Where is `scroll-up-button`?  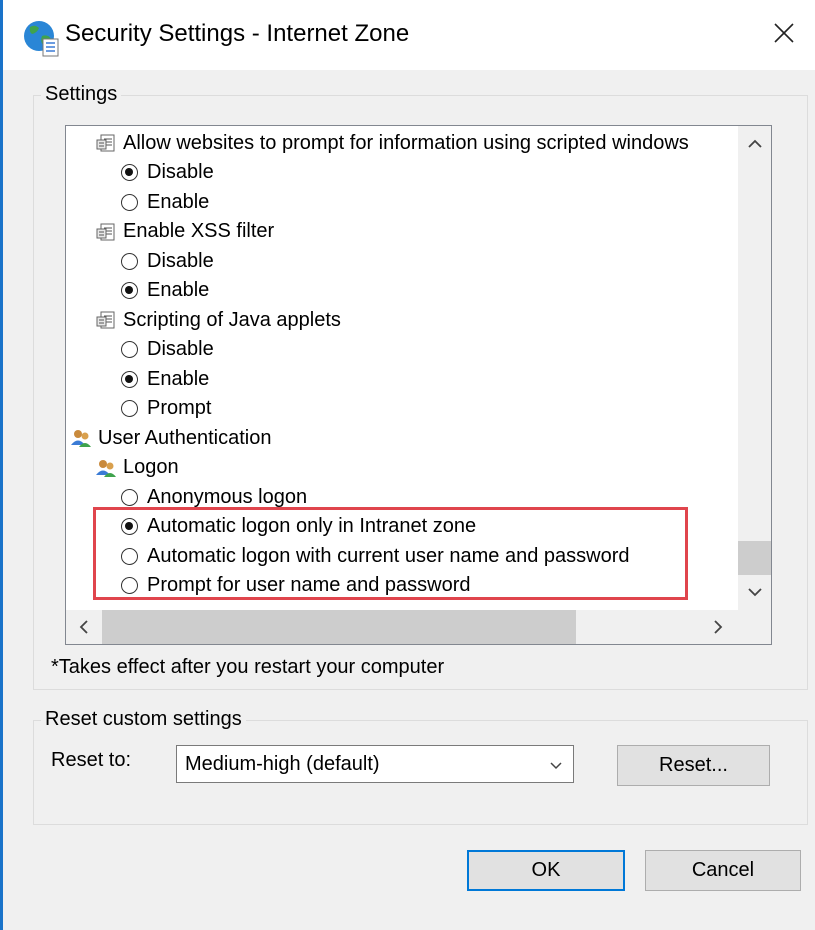 scroll-up-button is located at coordinates (754, 143).